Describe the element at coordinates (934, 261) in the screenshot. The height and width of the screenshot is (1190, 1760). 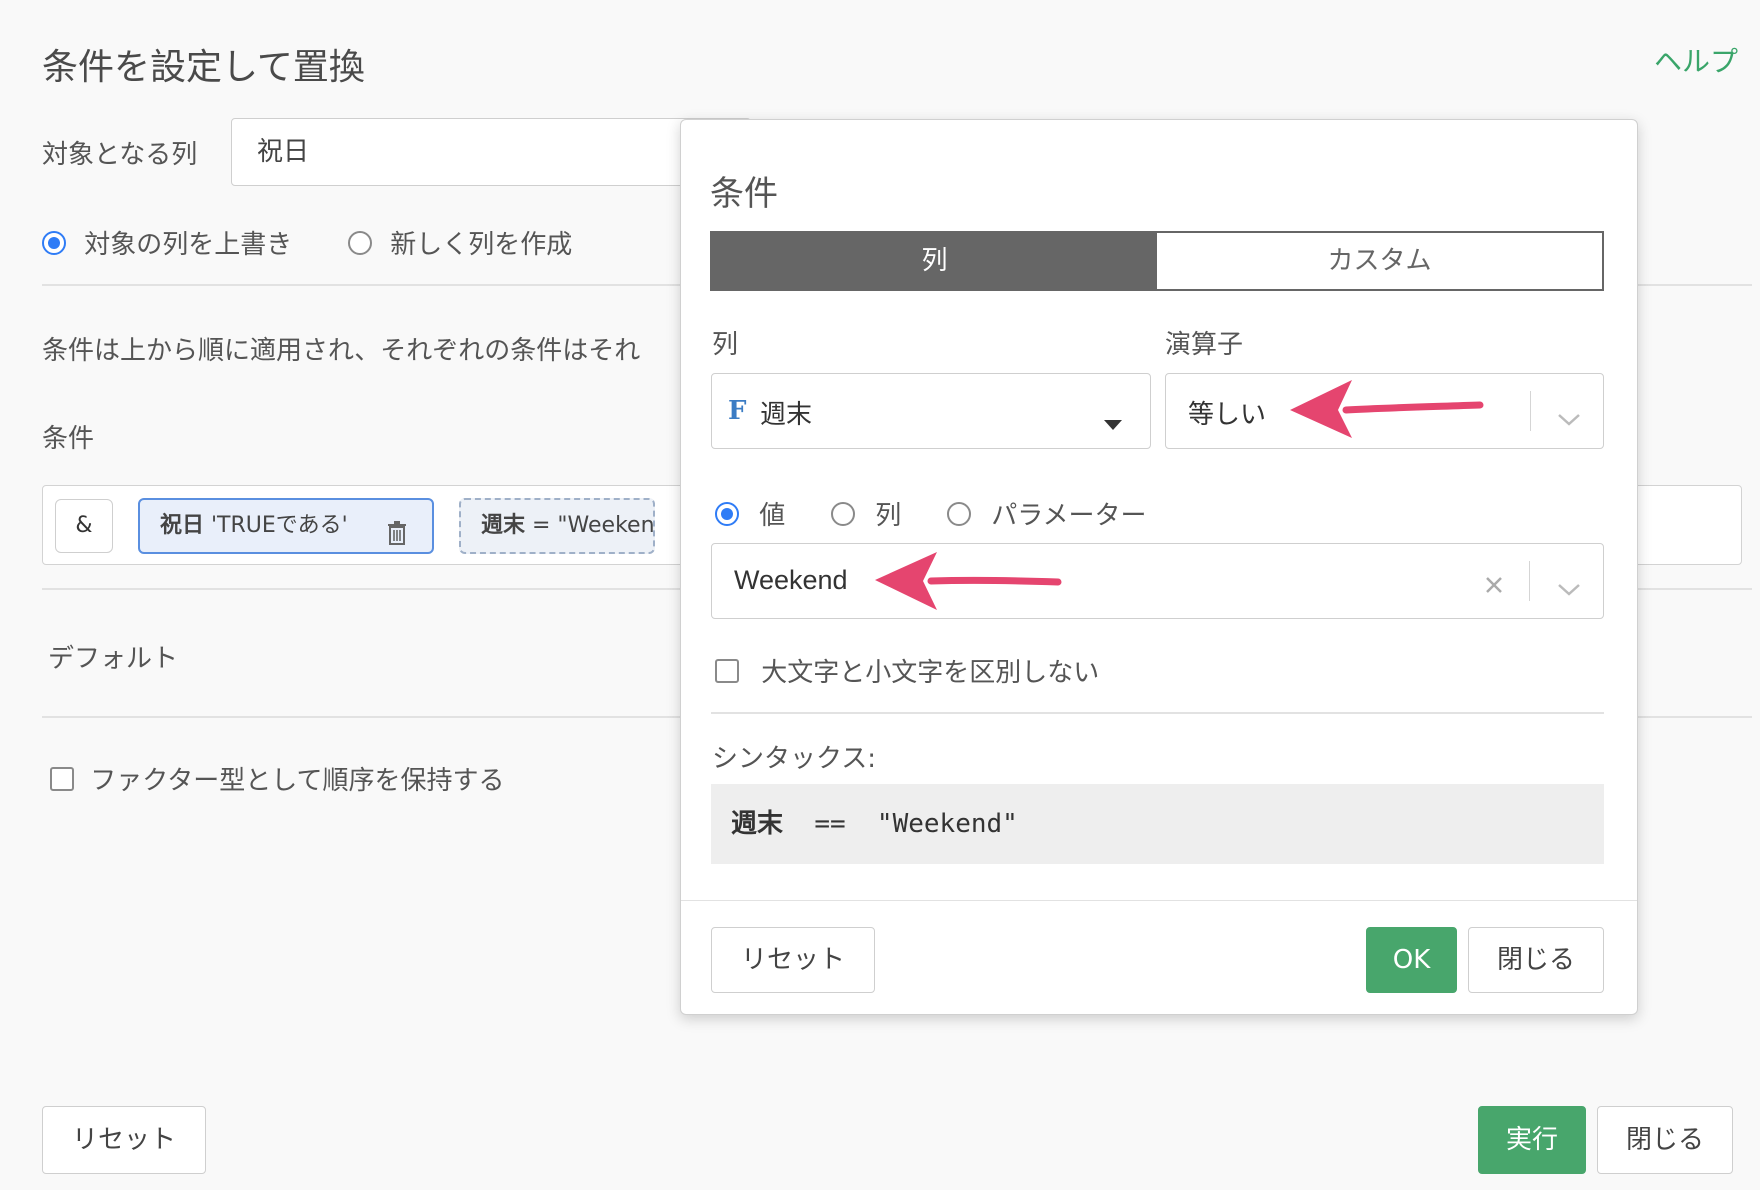
I see `tab-column: 列` at that location.